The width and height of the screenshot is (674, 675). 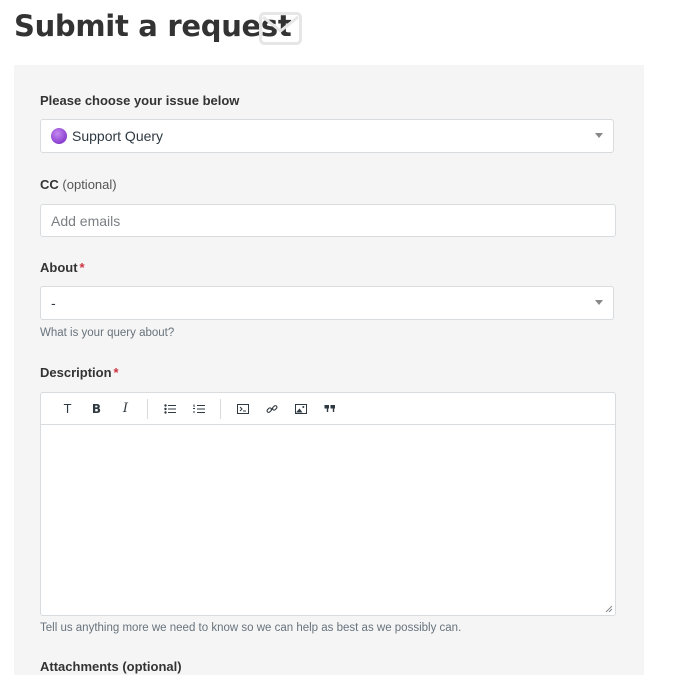 What do you see at coordinates (59, 136) in the screenshot?
I see `issue-color-dot-icon` at bounding box center [59, 136].